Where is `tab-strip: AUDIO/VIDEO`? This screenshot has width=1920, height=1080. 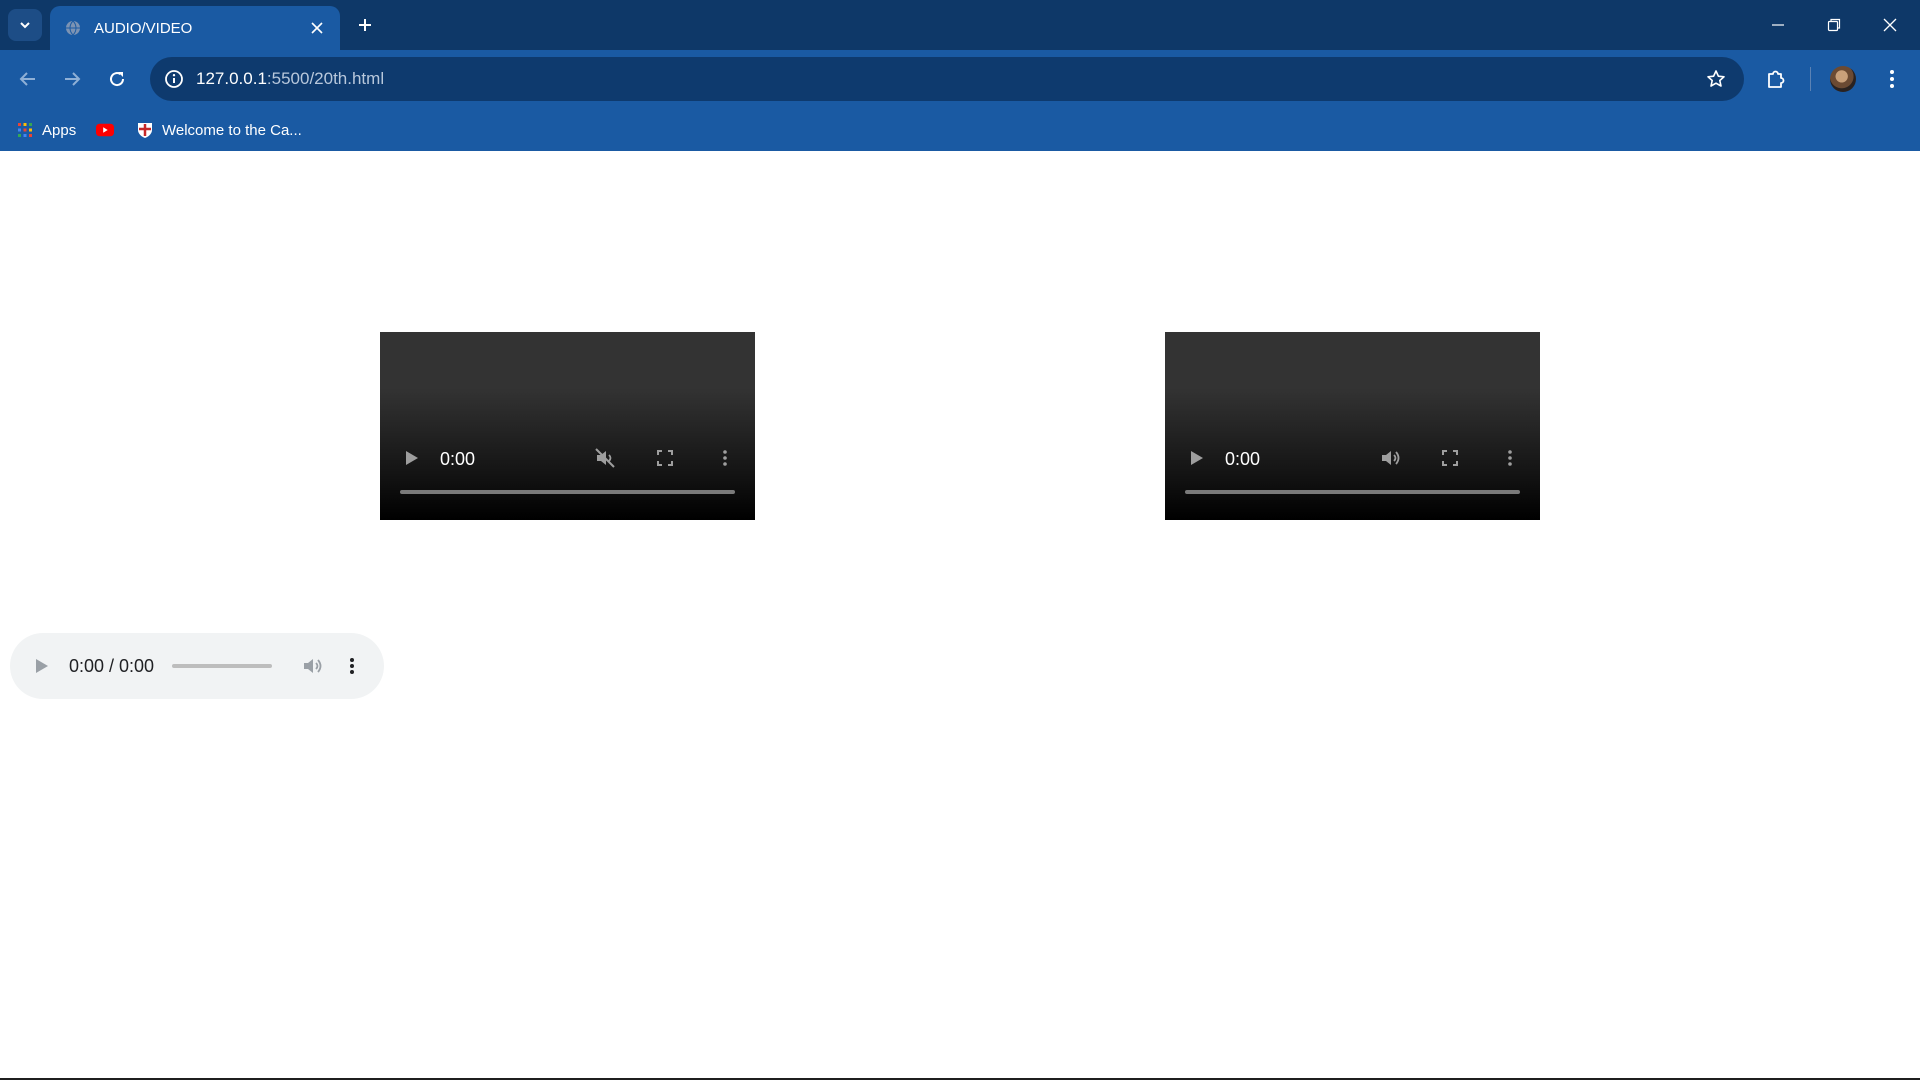
tab-strip: AUDIO/VIDEO is located at coordinates (960, 25).